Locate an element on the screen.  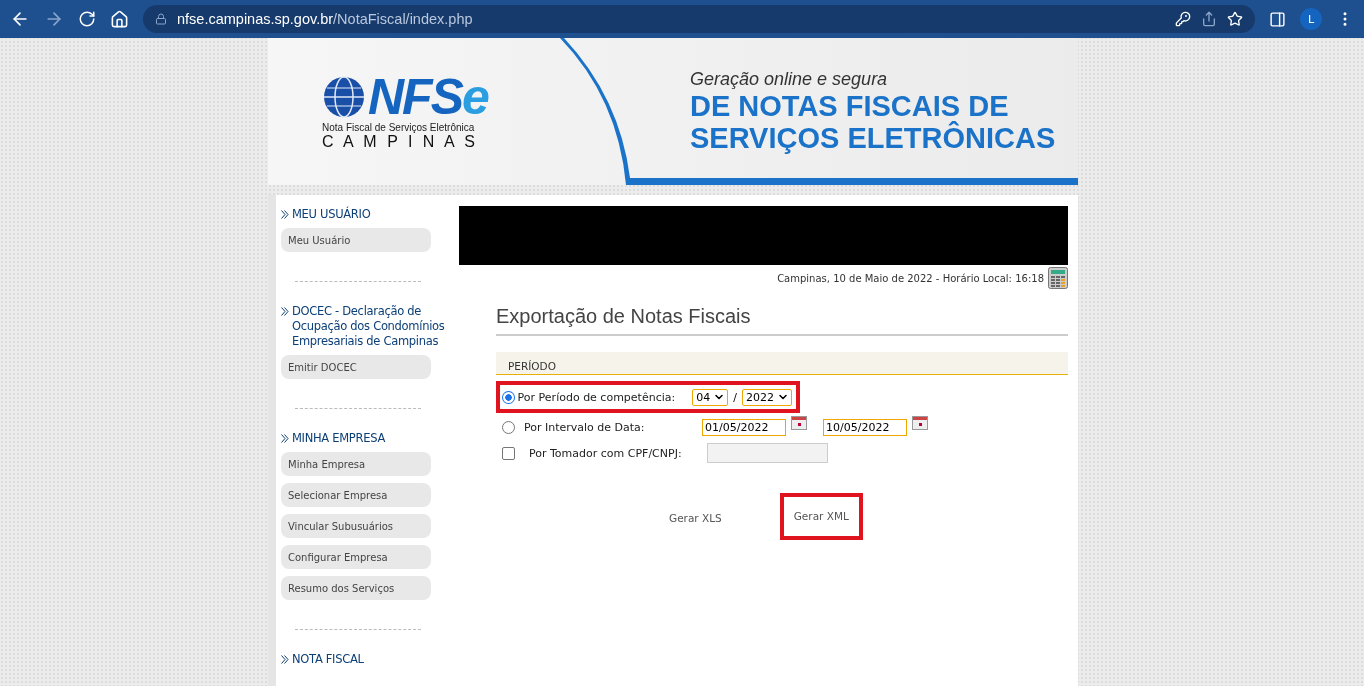
logo-city: C A M P I N A S is located at coordinates (400, 142).